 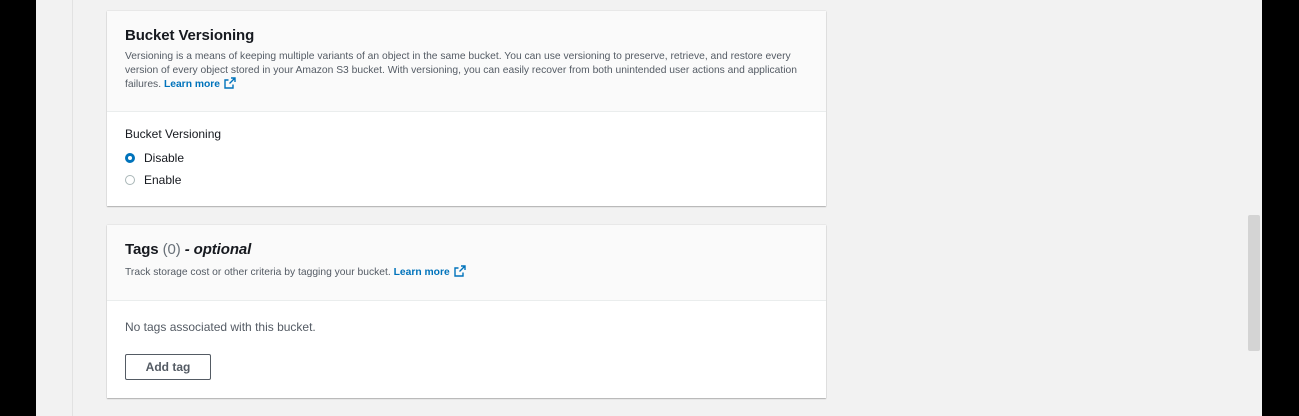 What do you see at coordinates (466, 158) in the screenshot?
I see `radio-option-disable: Disable` at bounding box center [466, 158].